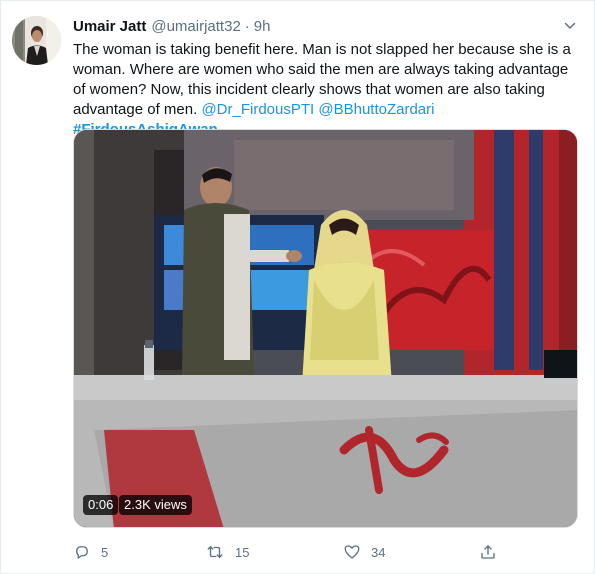  Describe the element at coordinates (262, 26) in the screenshot. I see `tweet-timestamp: 9h` at that location.